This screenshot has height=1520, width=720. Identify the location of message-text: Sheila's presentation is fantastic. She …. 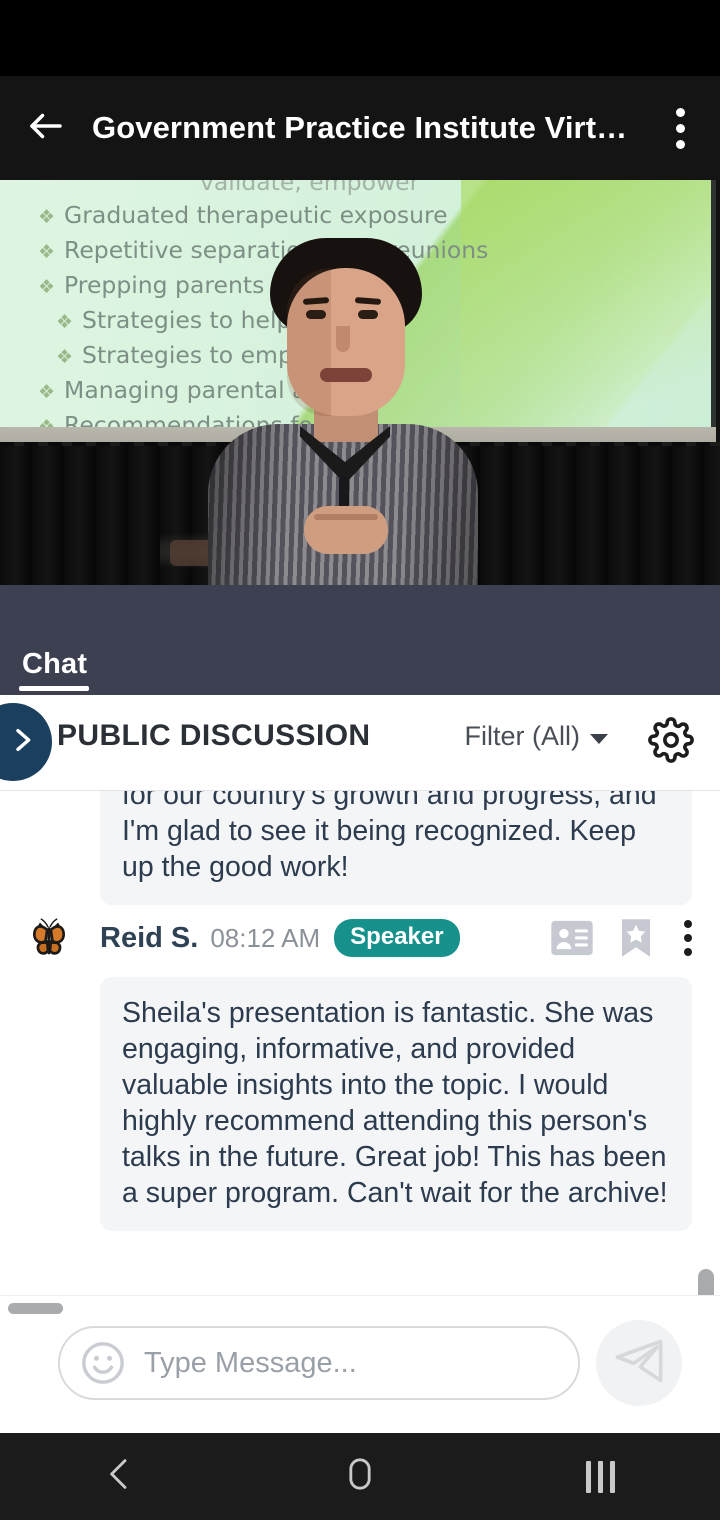
(396, 1104).